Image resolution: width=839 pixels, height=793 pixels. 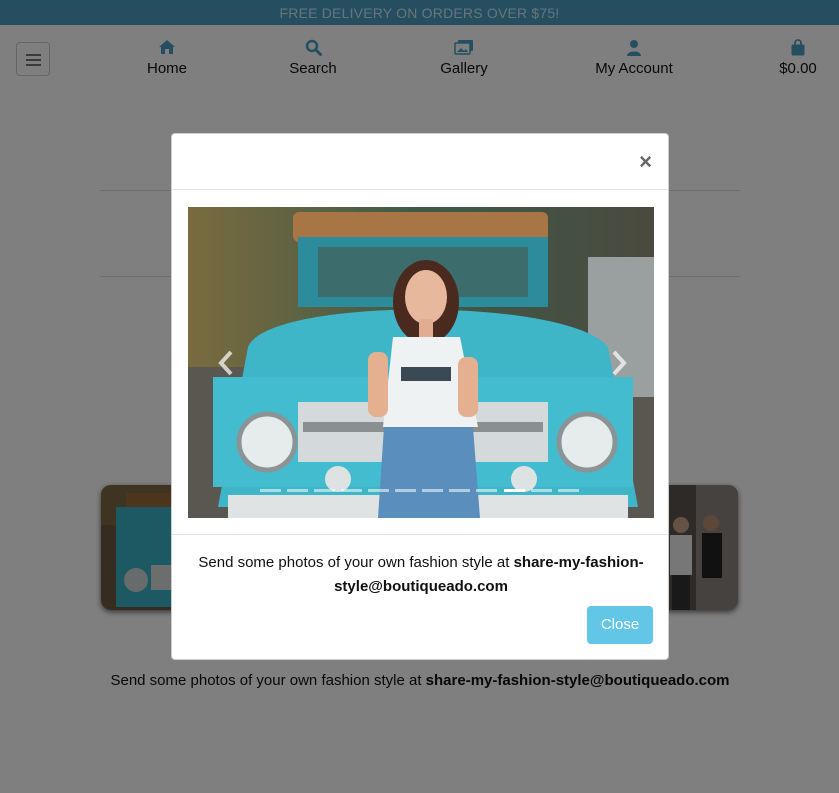 I want to click on close-button: Close, so click(x=620, y=625).